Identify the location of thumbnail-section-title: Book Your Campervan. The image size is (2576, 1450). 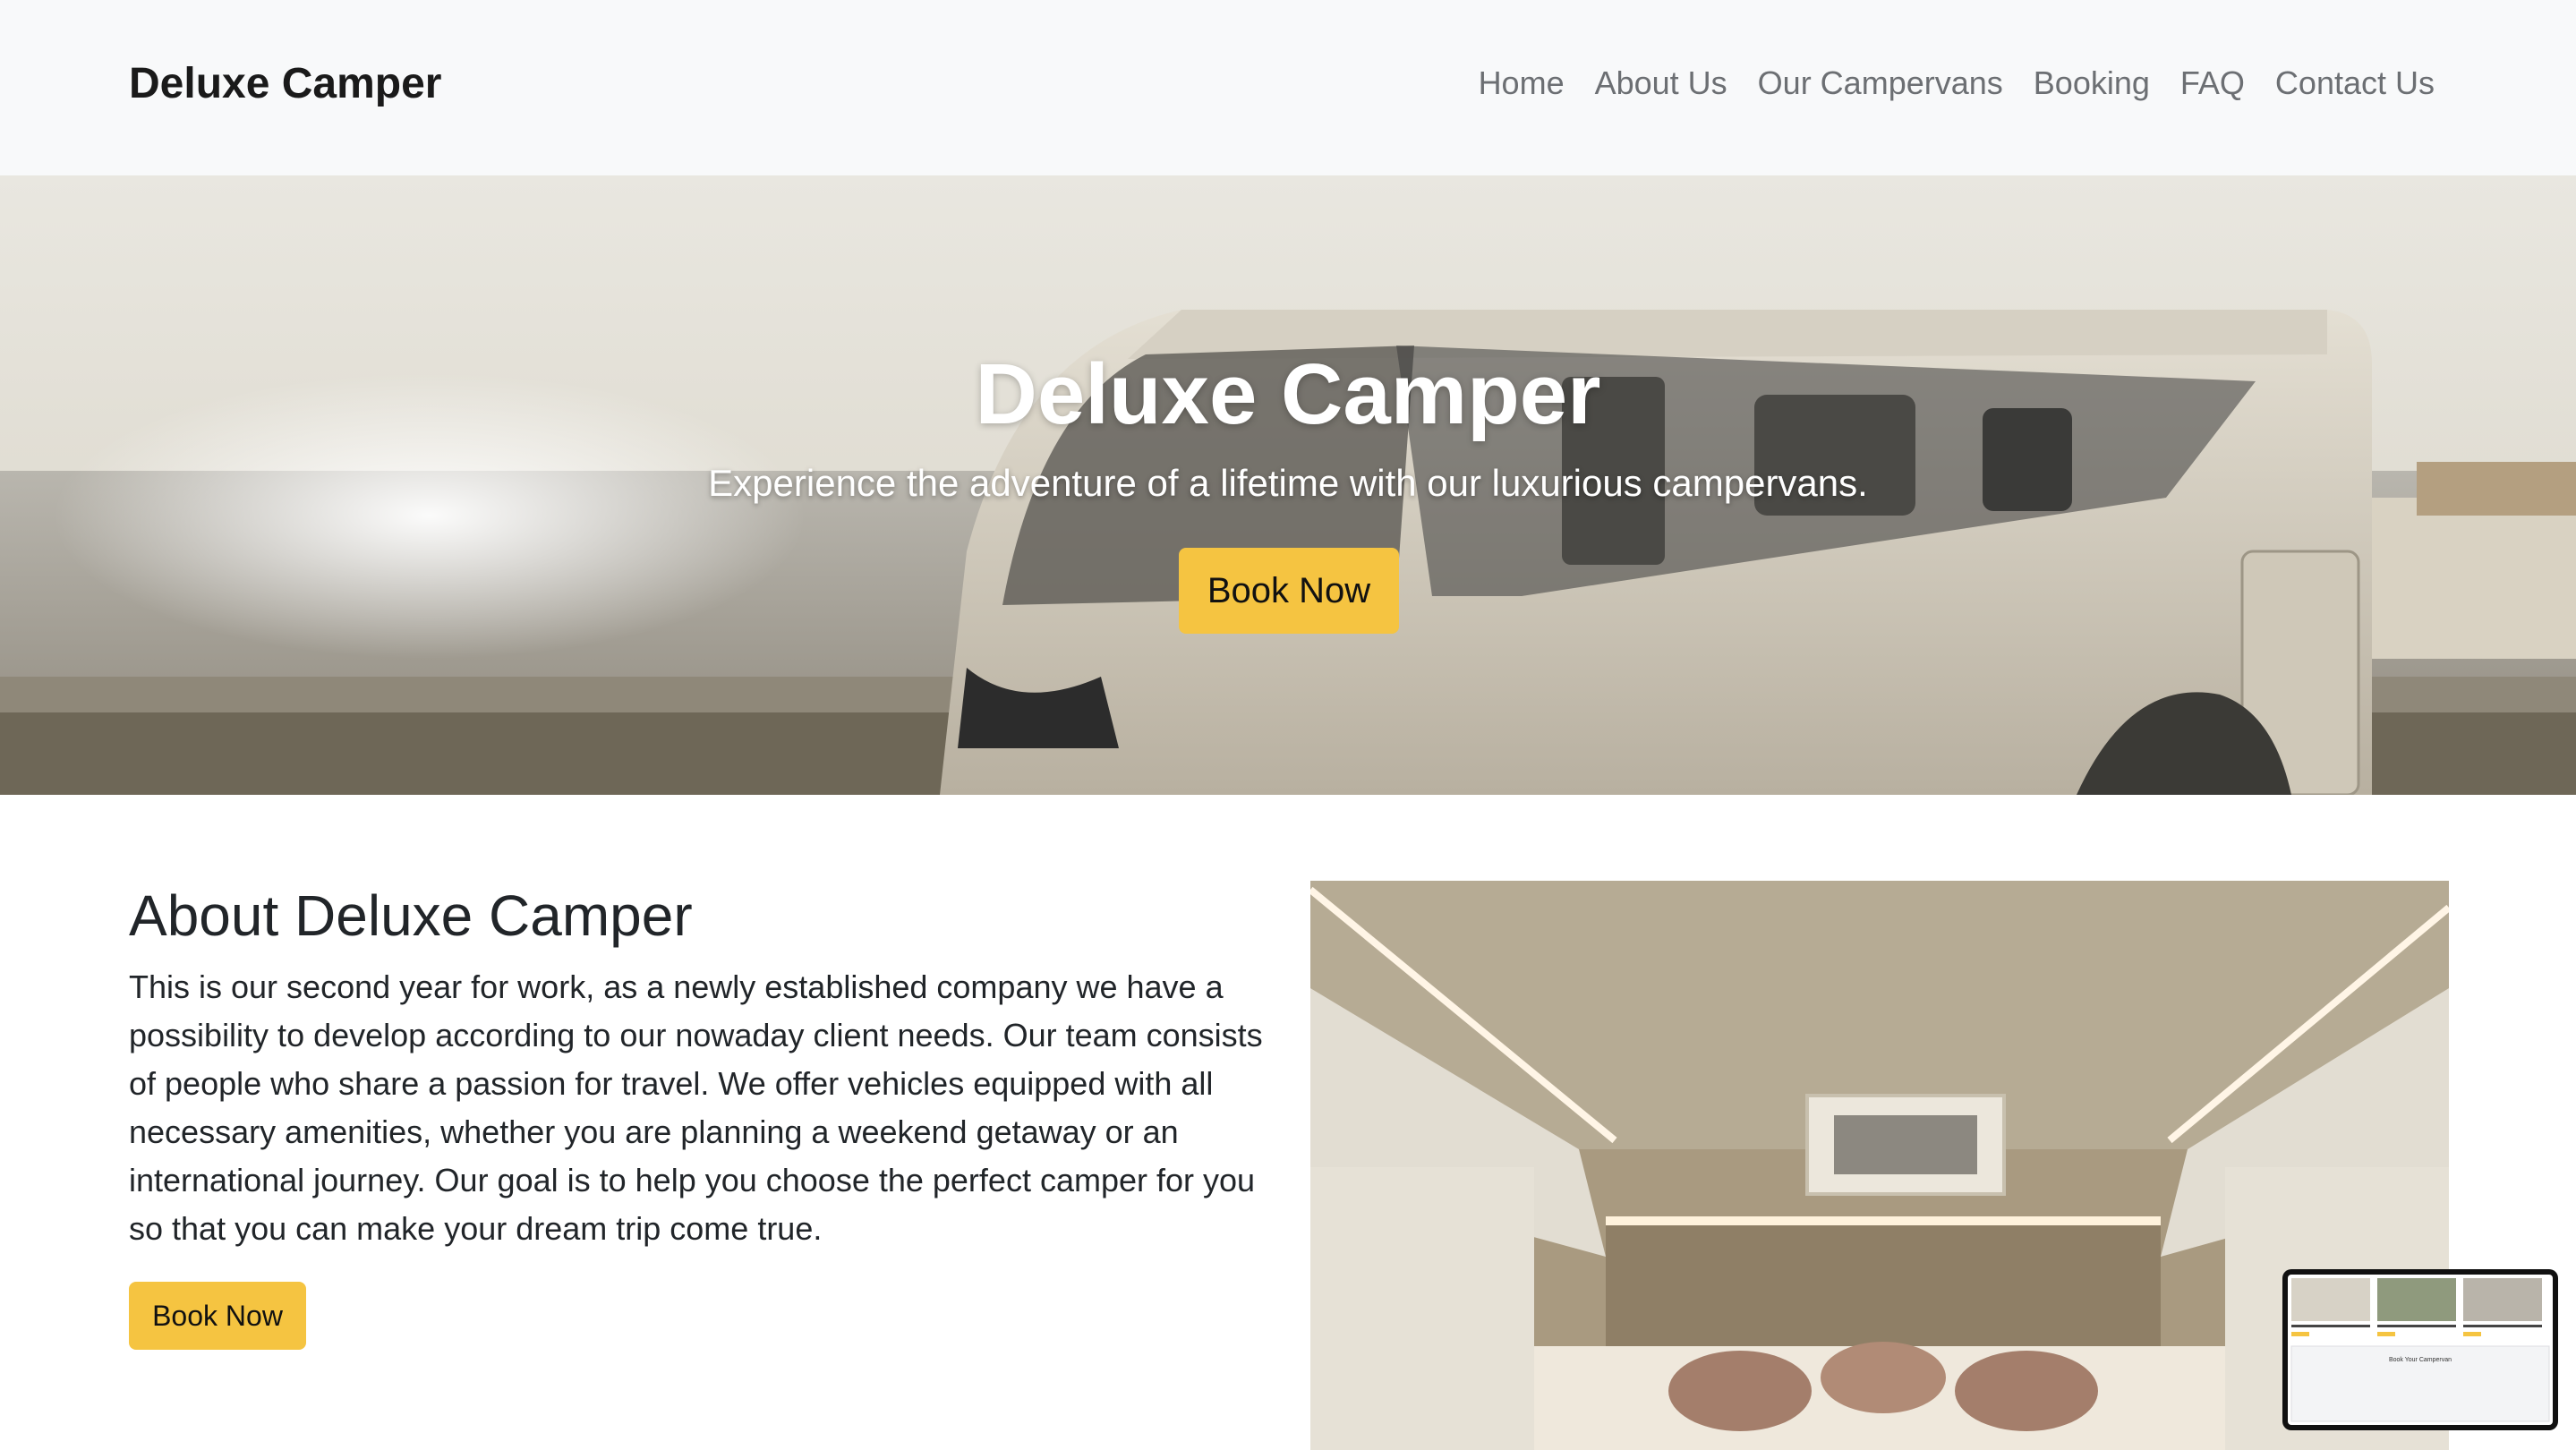
(2420, 1360).